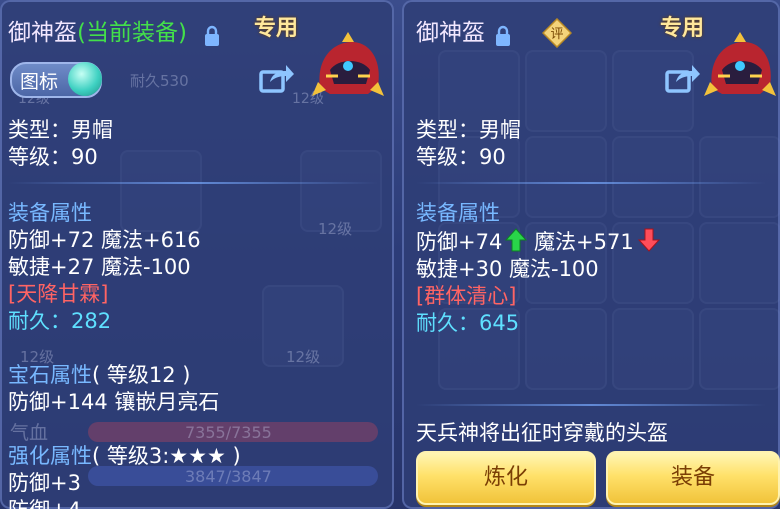 The width and height of the screenshot is (780, 509). What do you see at coordinates (459, 242) in the screenshot?
I see `attr-line-part: 防御+74` at bounding box center [459, 242].